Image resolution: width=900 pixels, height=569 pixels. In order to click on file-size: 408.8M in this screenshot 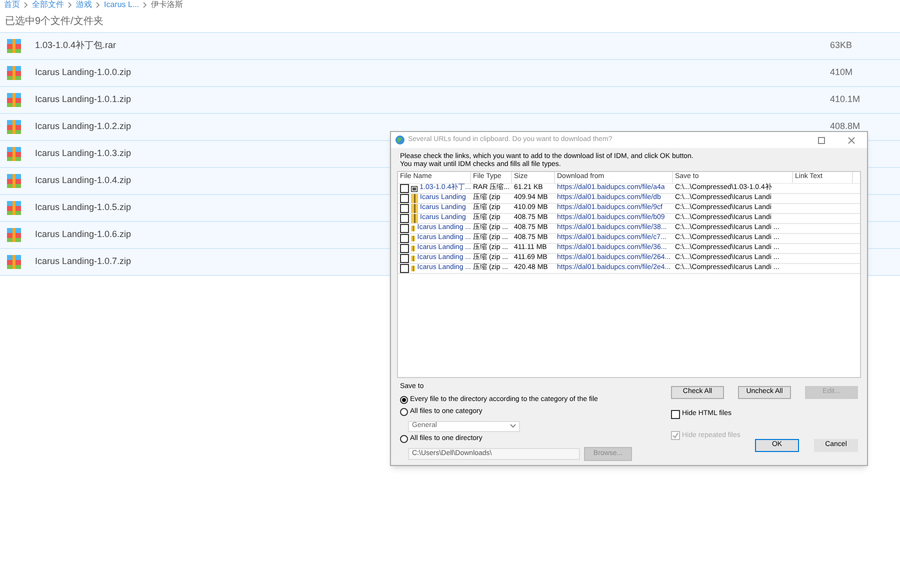, I will do `click(845, 127)`.